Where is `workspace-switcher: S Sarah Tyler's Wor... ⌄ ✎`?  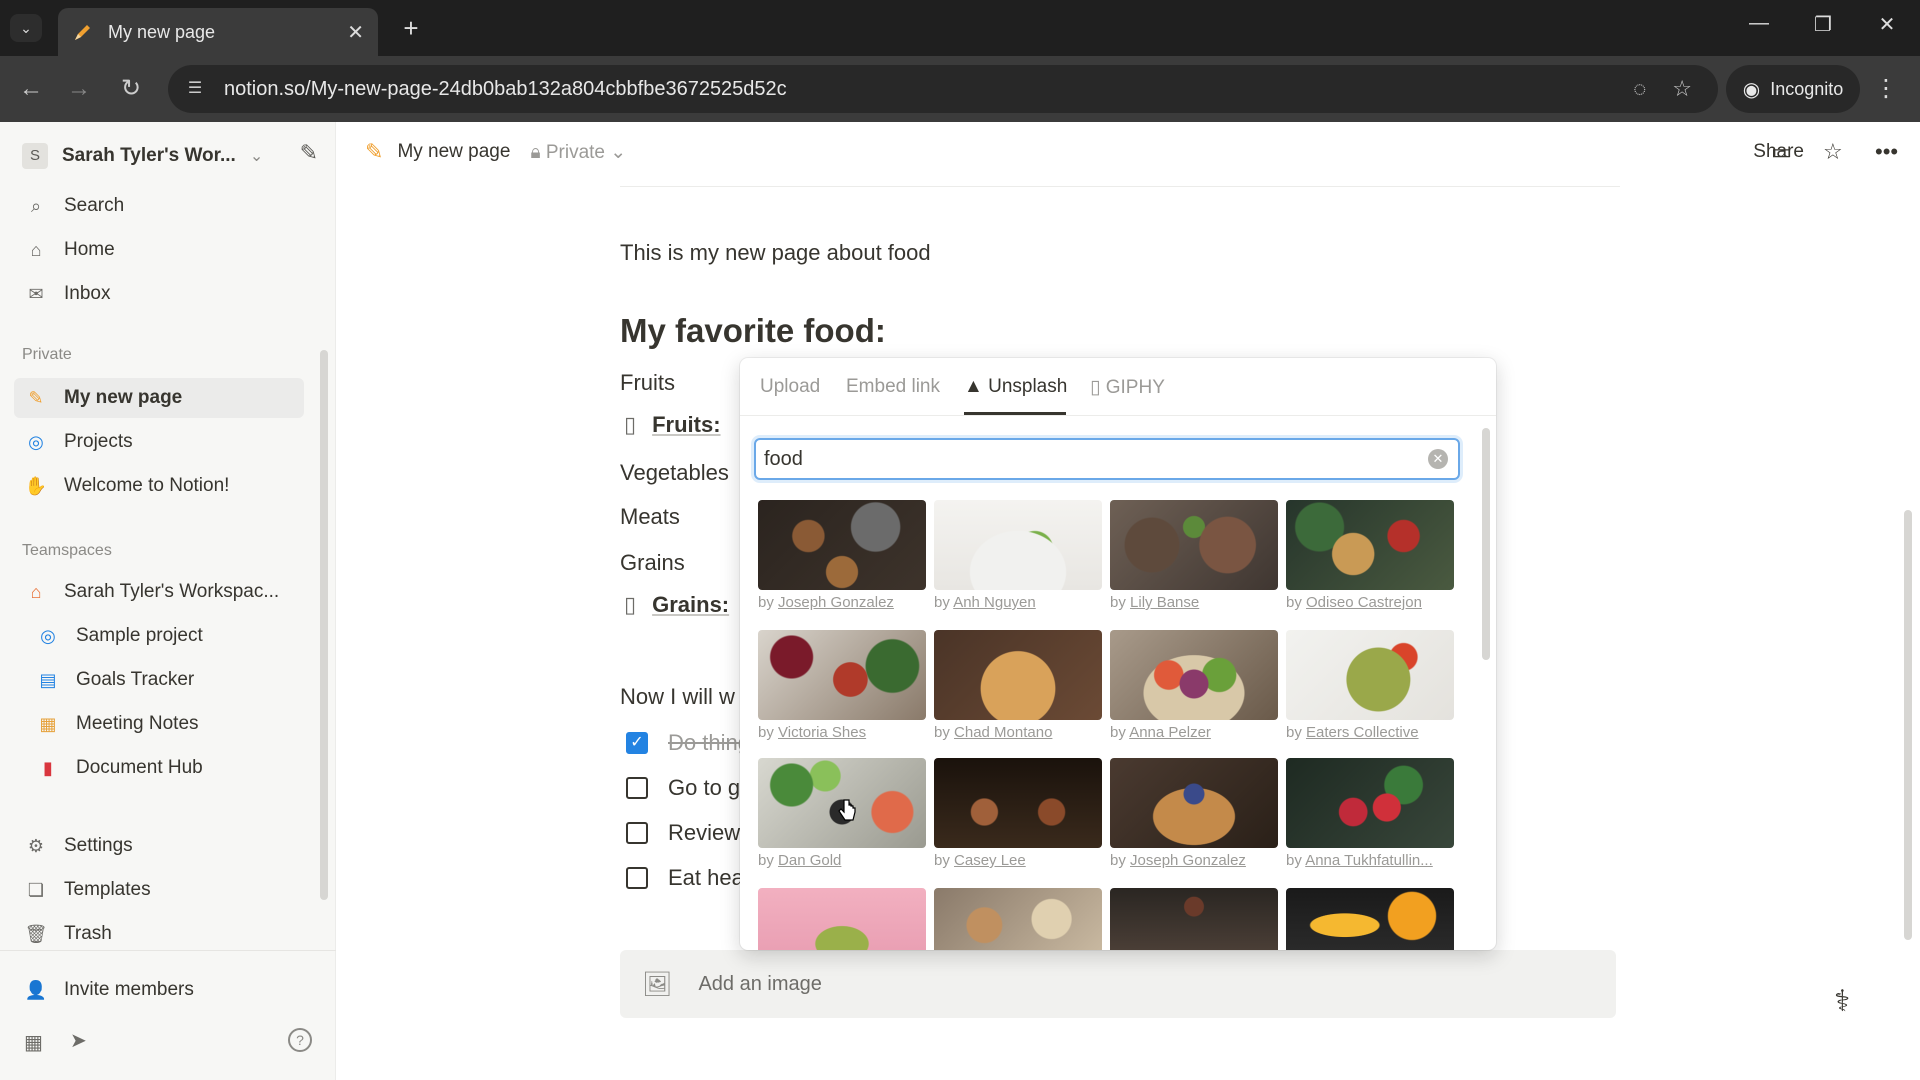
workspace-switcher: S Sarah Tyler's Wor... ⌄ ✎ is located at coordinates (170, 156).